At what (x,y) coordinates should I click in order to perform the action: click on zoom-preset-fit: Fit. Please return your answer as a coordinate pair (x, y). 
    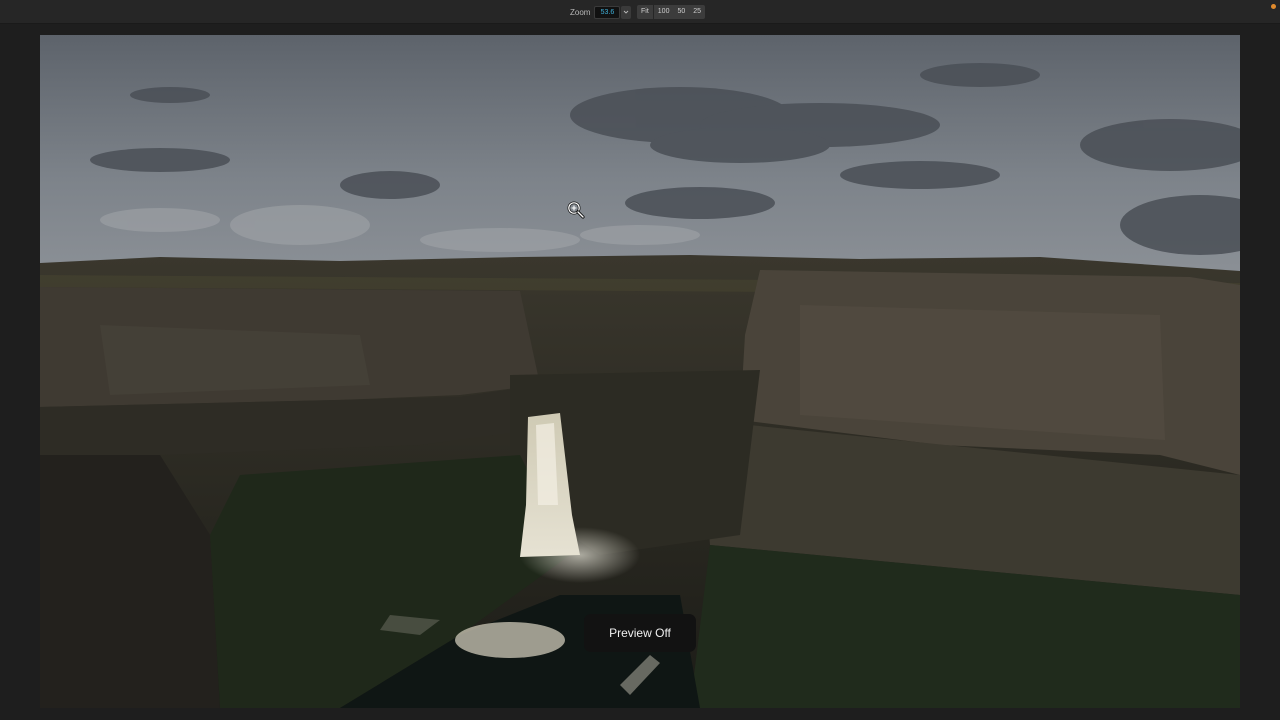
    Looking at the image, I should click on (645, 12).